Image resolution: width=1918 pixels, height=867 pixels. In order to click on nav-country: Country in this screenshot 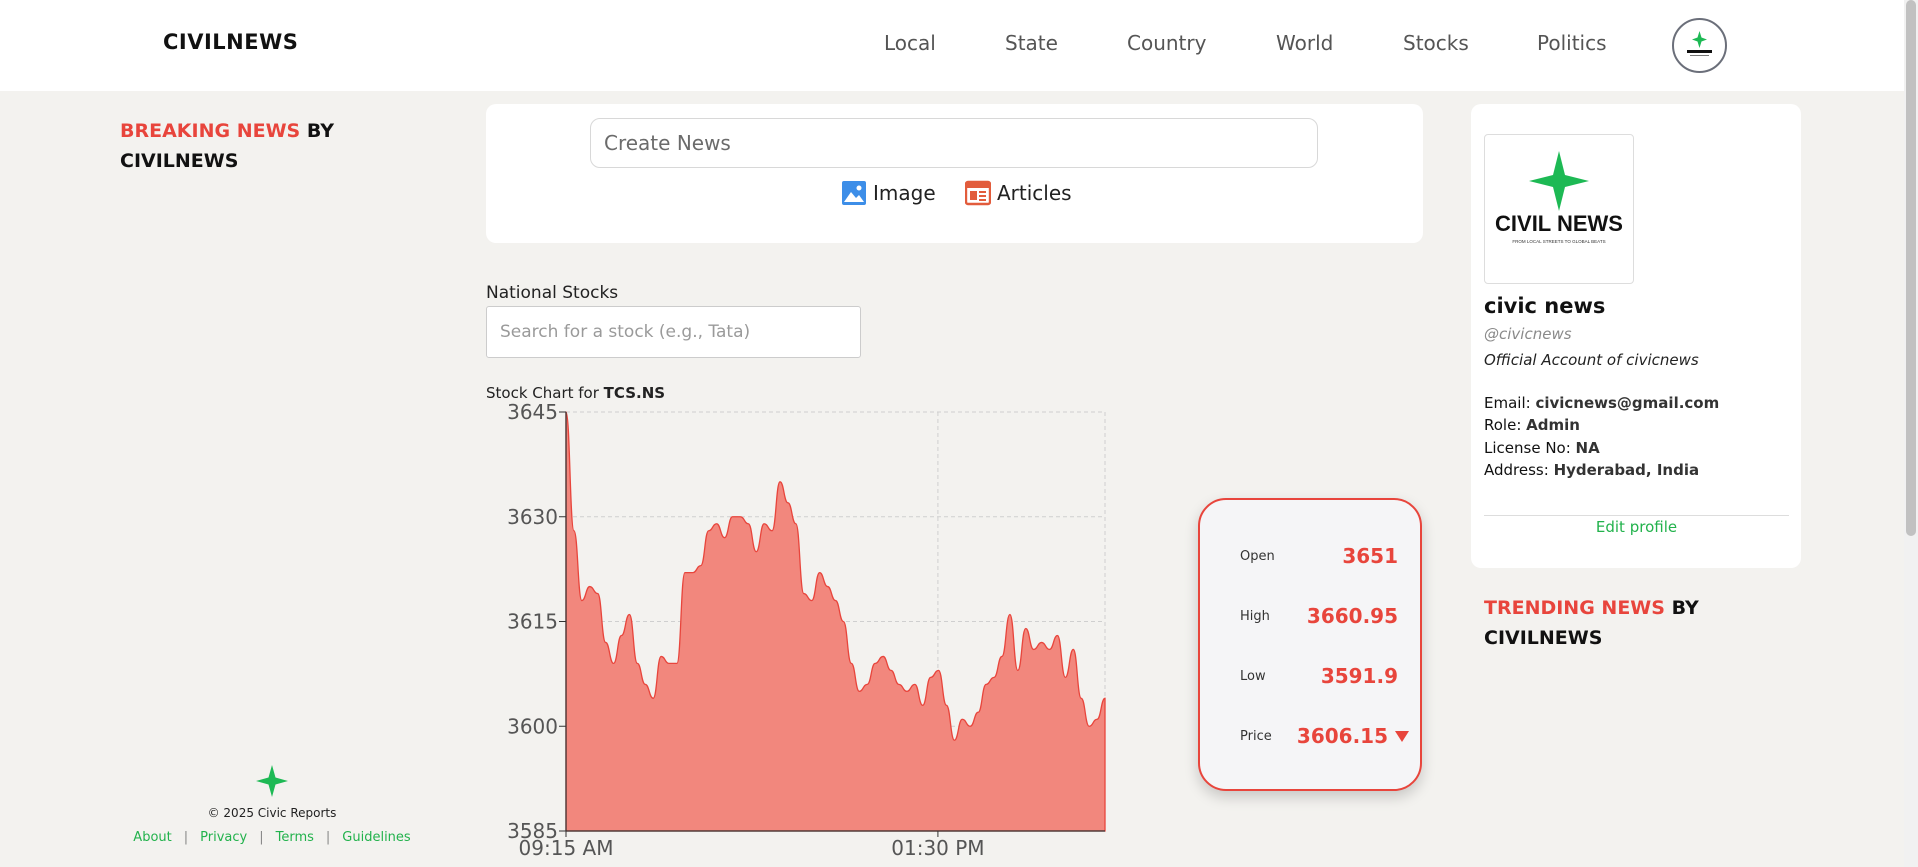, I will do `click(1166, 43)`.